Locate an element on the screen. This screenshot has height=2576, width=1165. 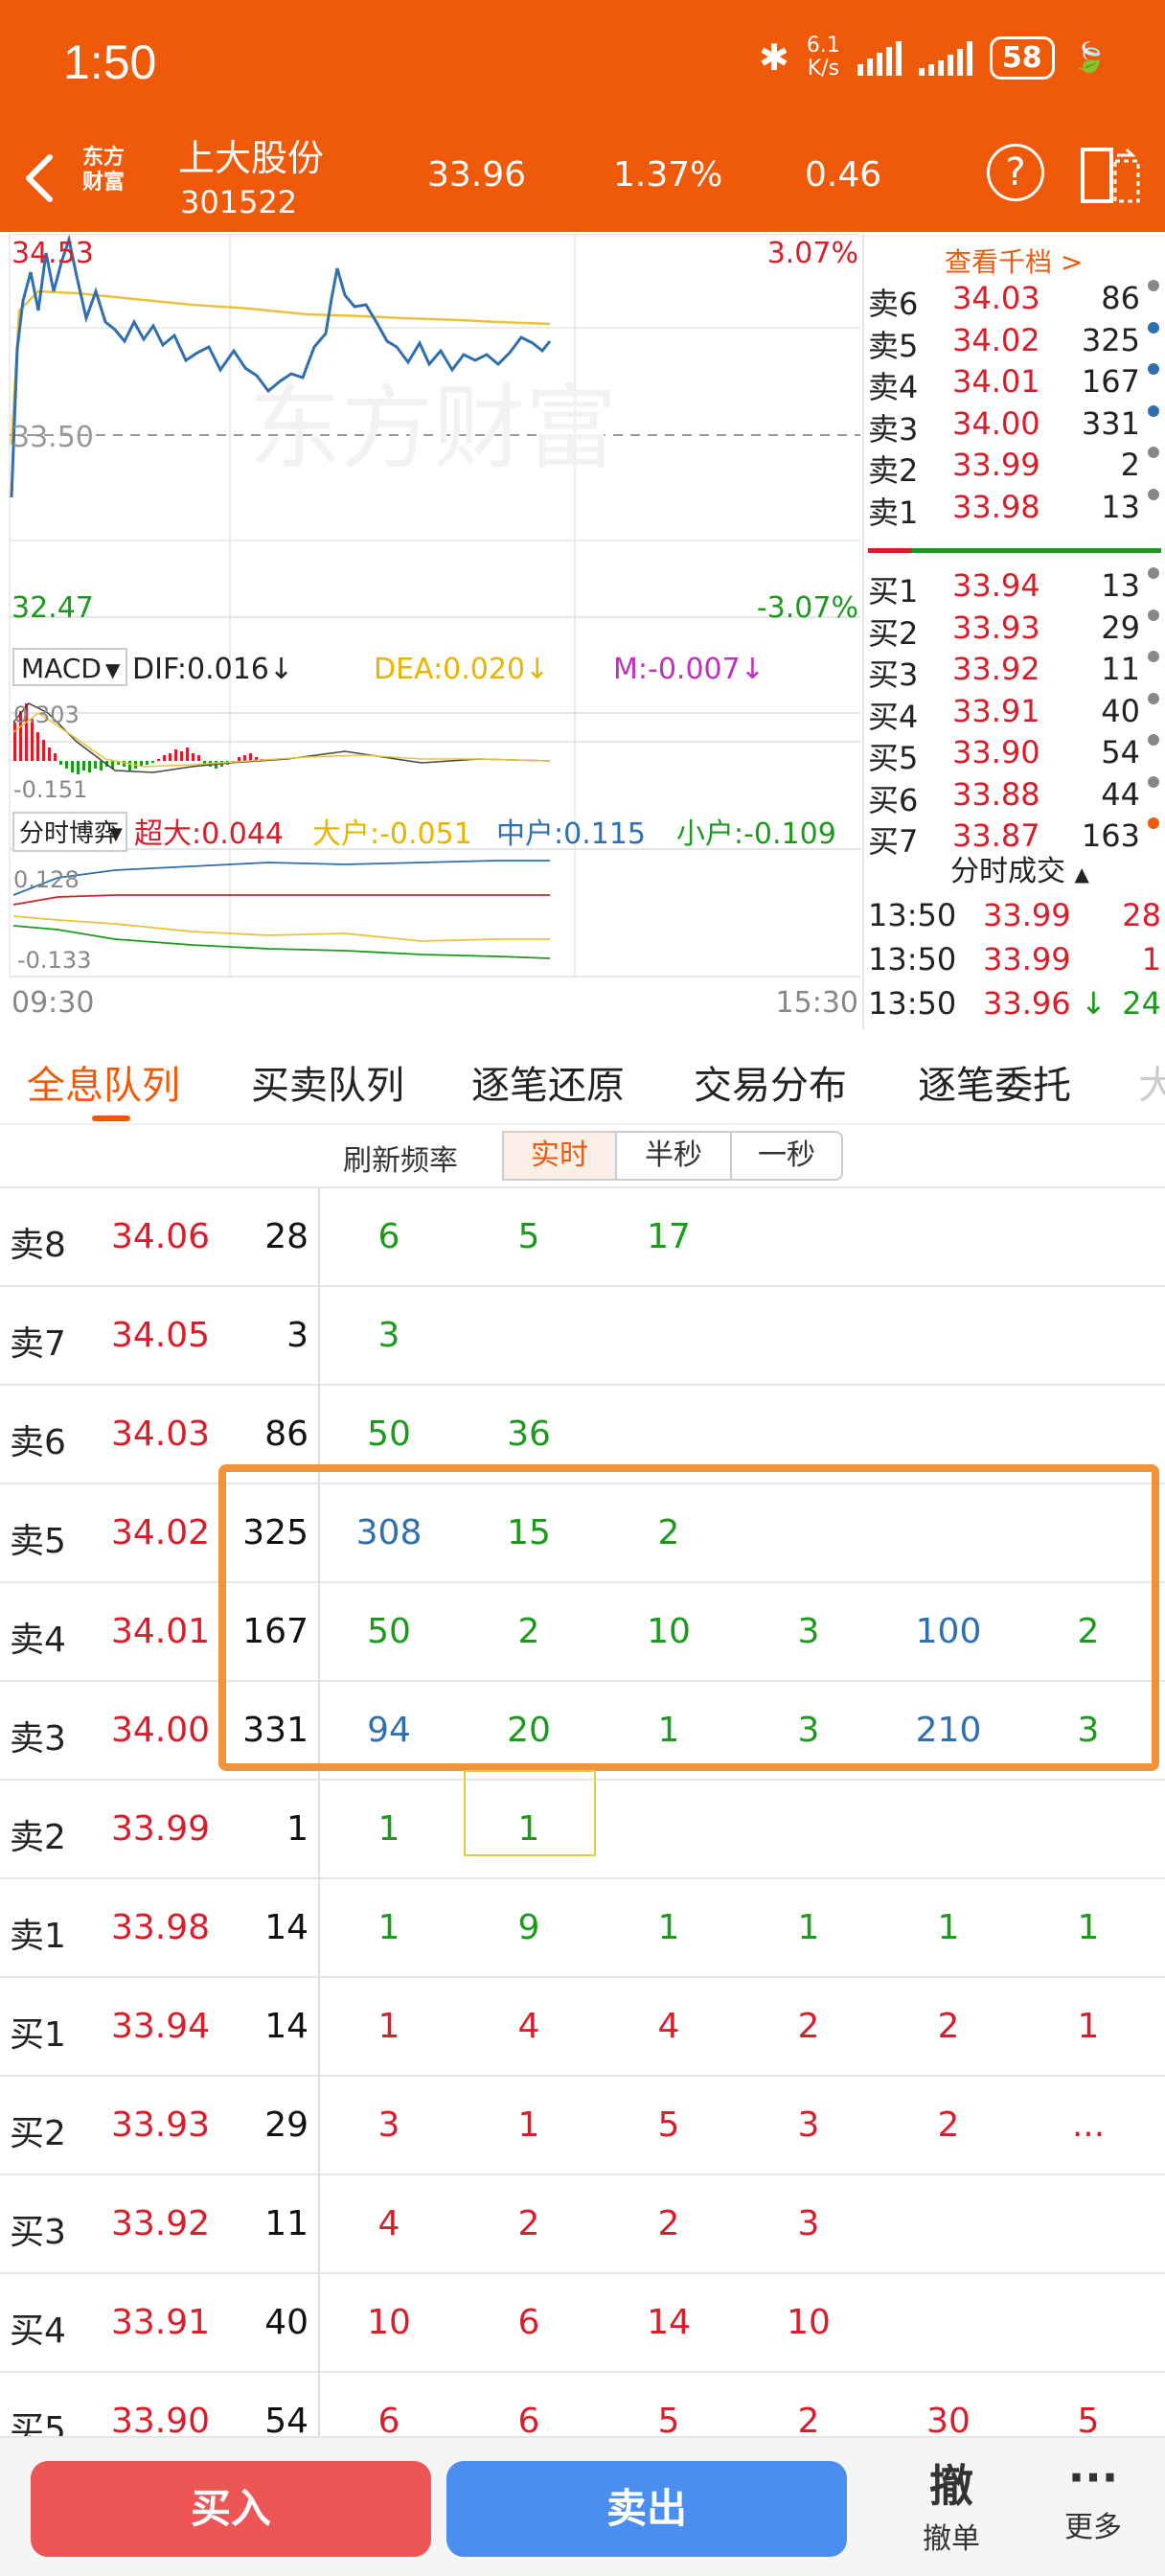
bo-bottom-label: -0.133 is located at coordinates (54, 960).